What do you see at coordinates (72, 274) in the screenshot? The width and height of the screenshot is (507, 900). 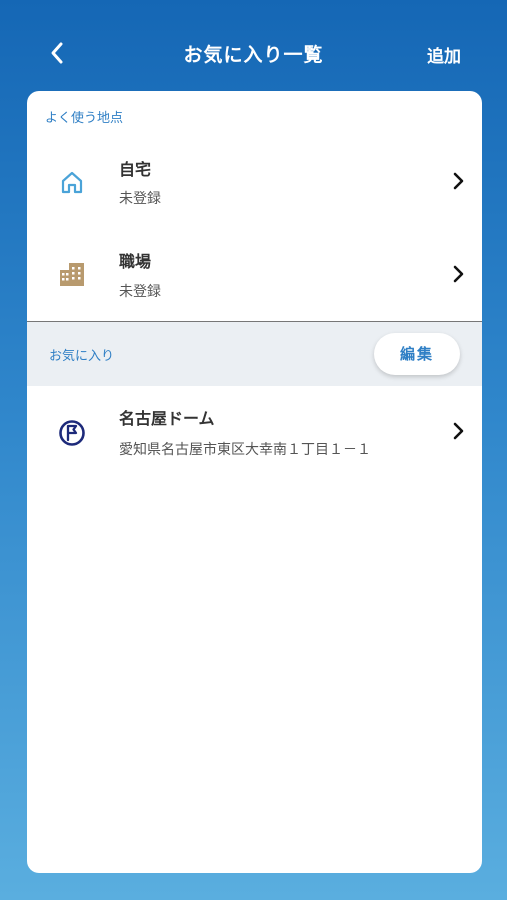 I see `building-icon` at bounding box center [72, 274].